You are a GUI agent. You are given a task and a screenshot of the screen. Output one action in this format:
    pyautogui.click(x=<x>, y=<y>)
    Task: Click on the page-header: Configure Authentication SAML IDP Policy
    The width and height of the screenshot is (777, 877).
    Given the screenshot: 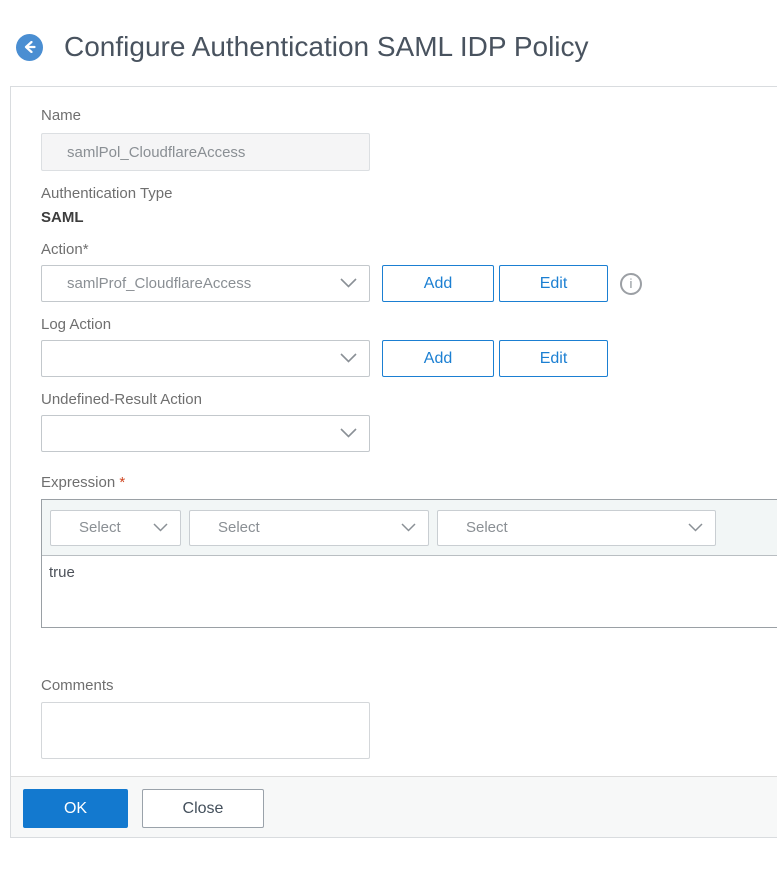 What is the action you would take?
    pyautogui.click(x=388, y=32)
    